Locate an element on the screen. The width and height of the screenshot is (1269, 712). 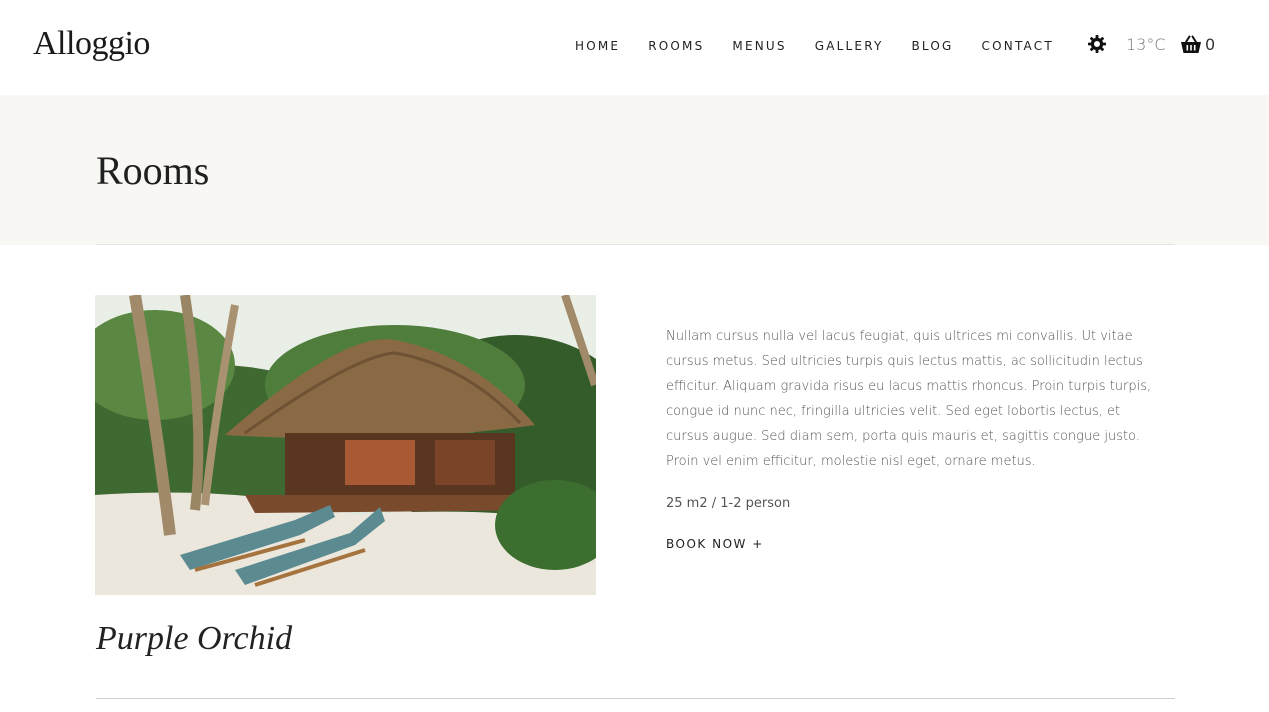
nav-item-rooms: ROOMS is located at coordinates (676, 46).